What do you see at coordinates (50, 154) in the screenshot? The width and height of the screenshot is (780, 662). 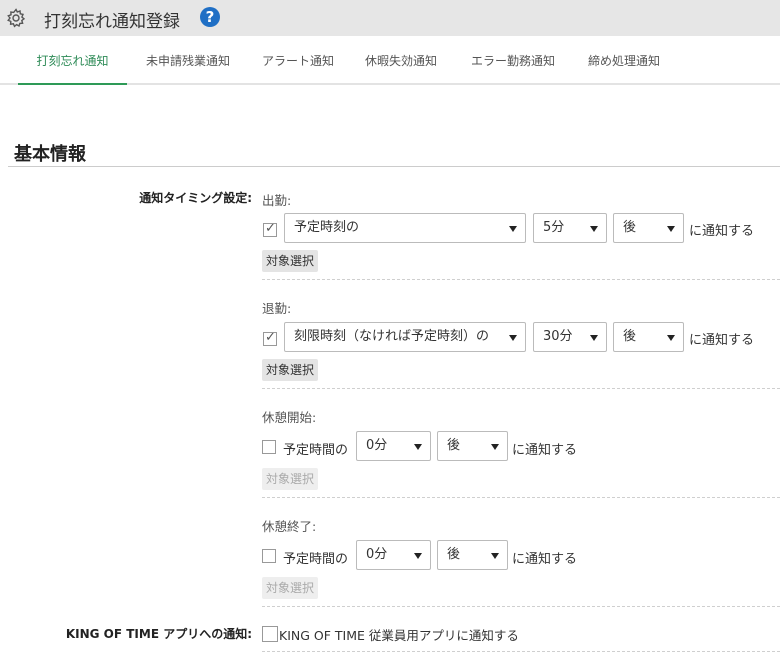 I see `section-title: 基本情報` at bounding box center [50, 154].